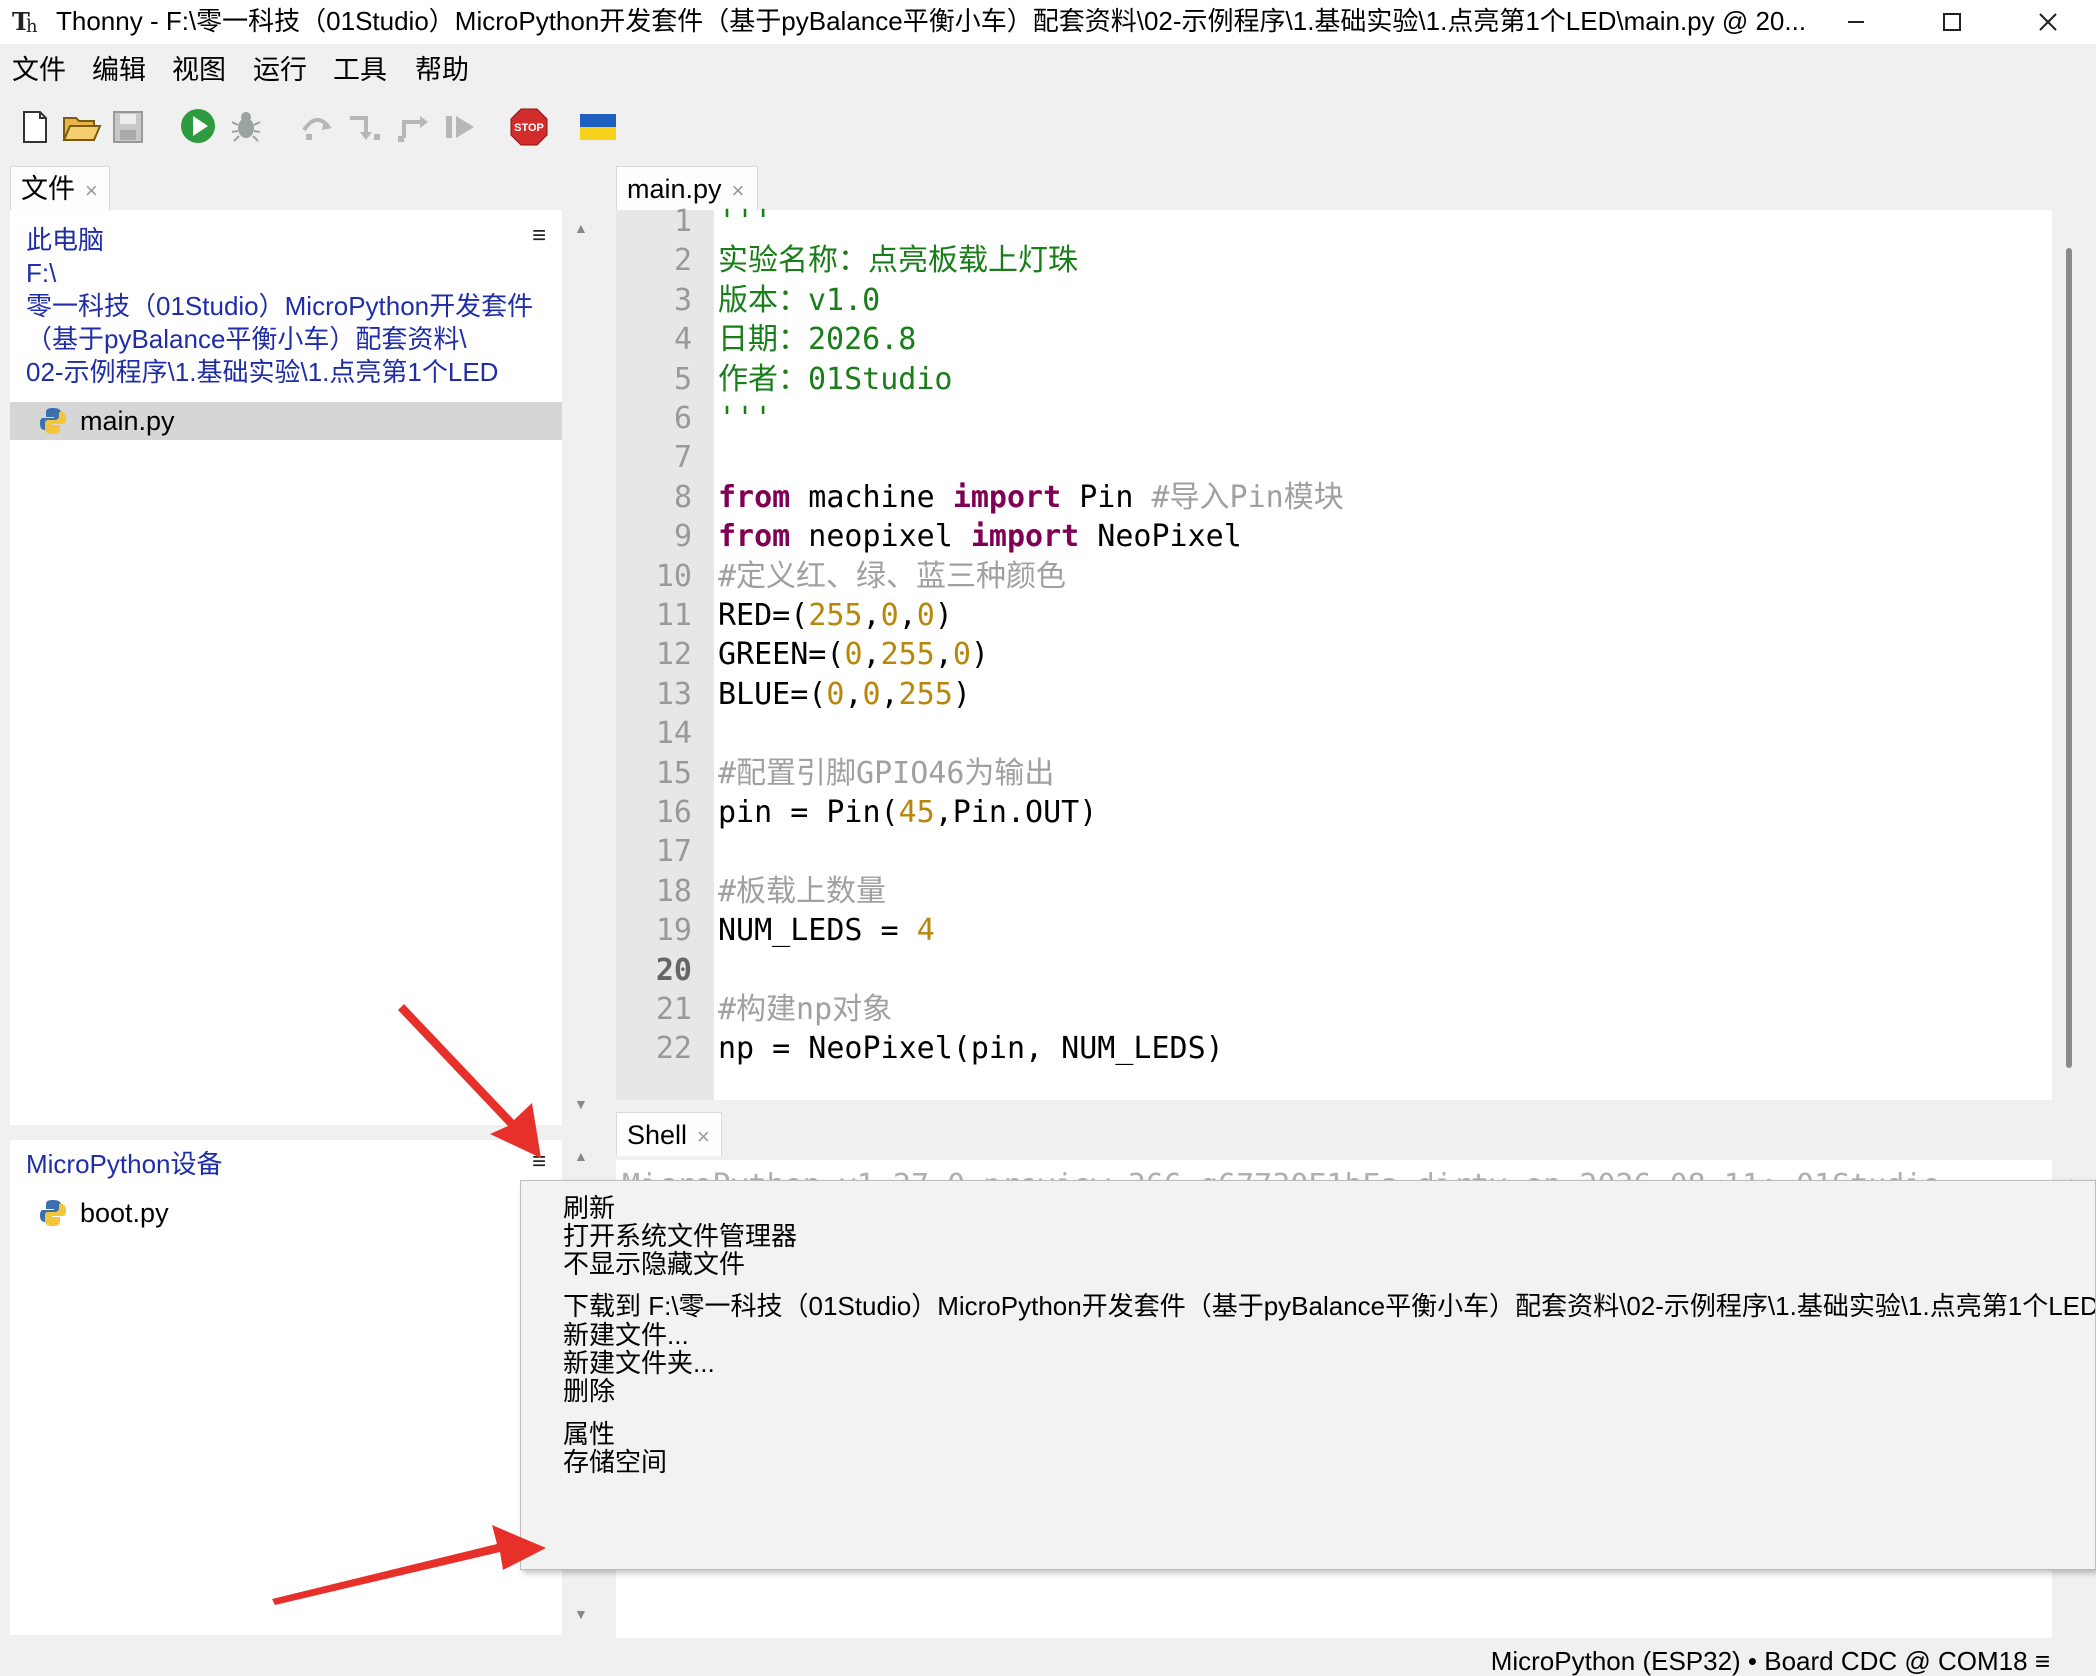 Image resolution: width=2096 pixels, height=1676 pixels. I want to click on code-token: RED=(, so click(763, 615).